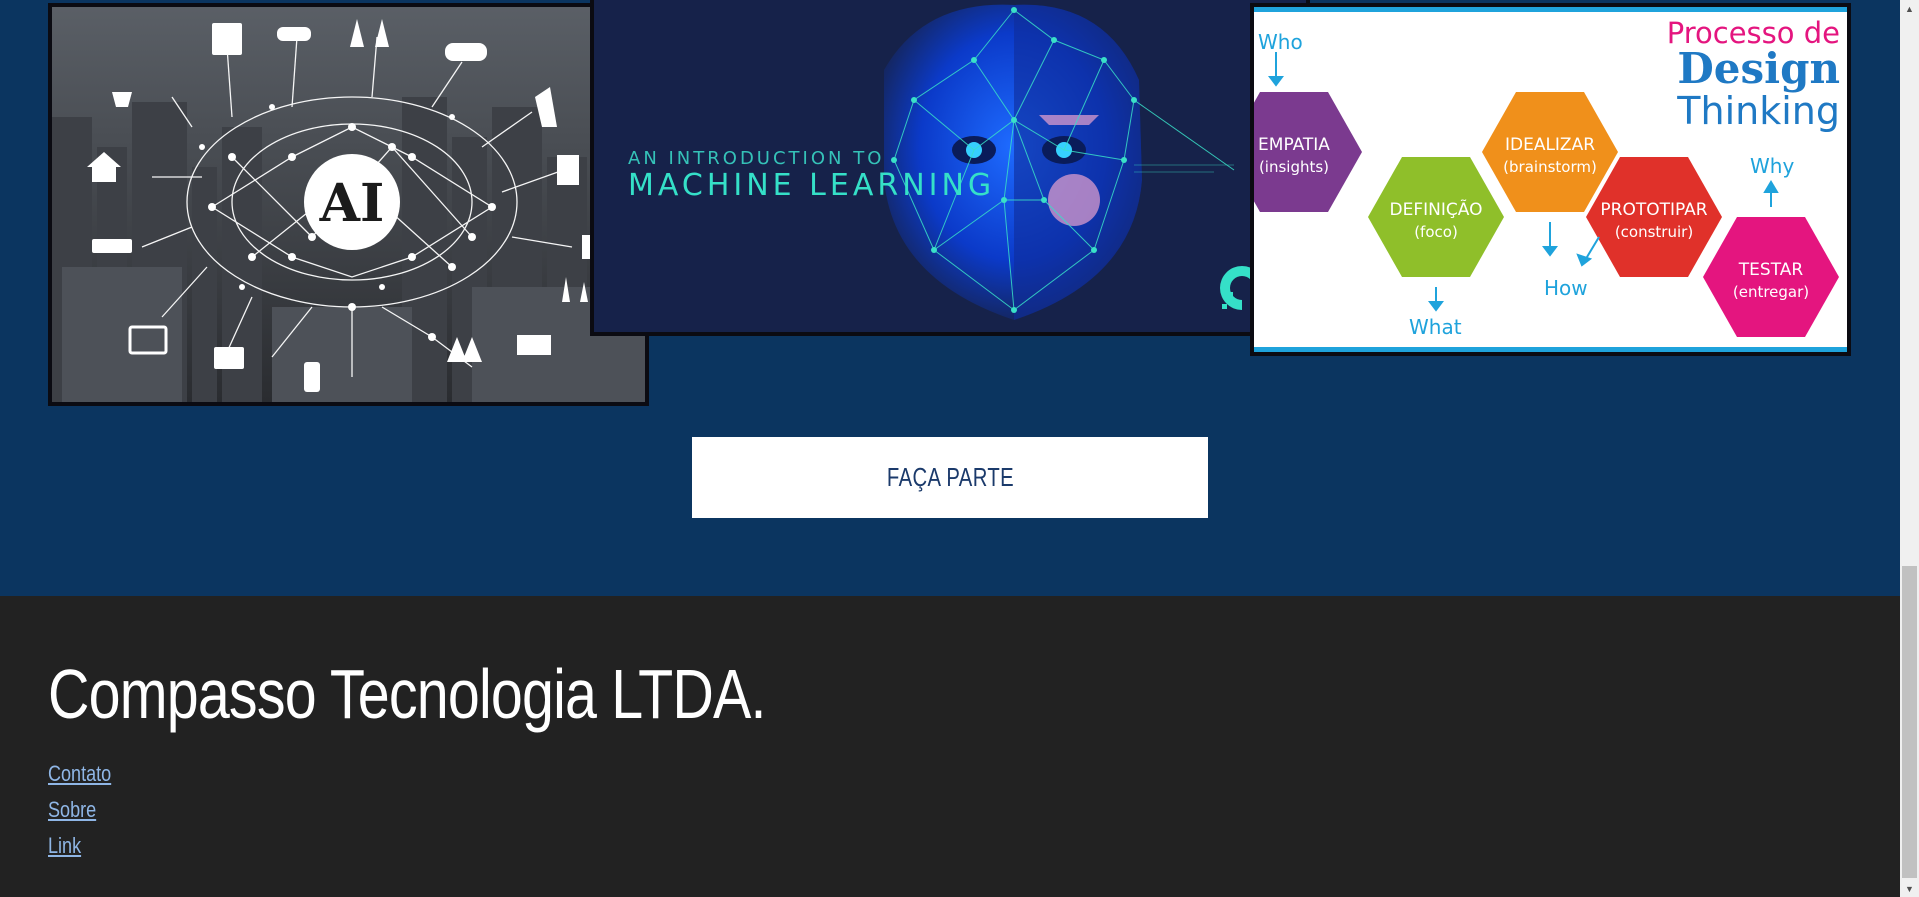 The width and height of the screenshot is (1919, 897). What do you see at coordinates (1566, 288) in the screenshot?
I see `dt-how: How` at bounding box center [1566, 288].